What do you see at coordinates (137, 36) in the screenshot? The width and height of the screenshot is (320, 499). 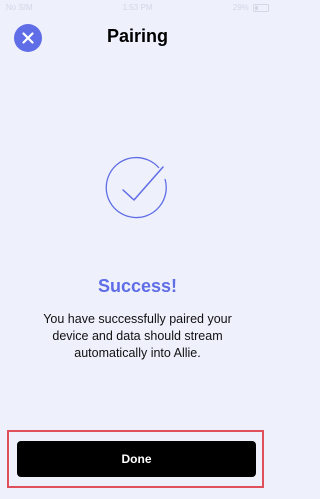 I see `page-title: Pairing` at bounding box center [137, 36].